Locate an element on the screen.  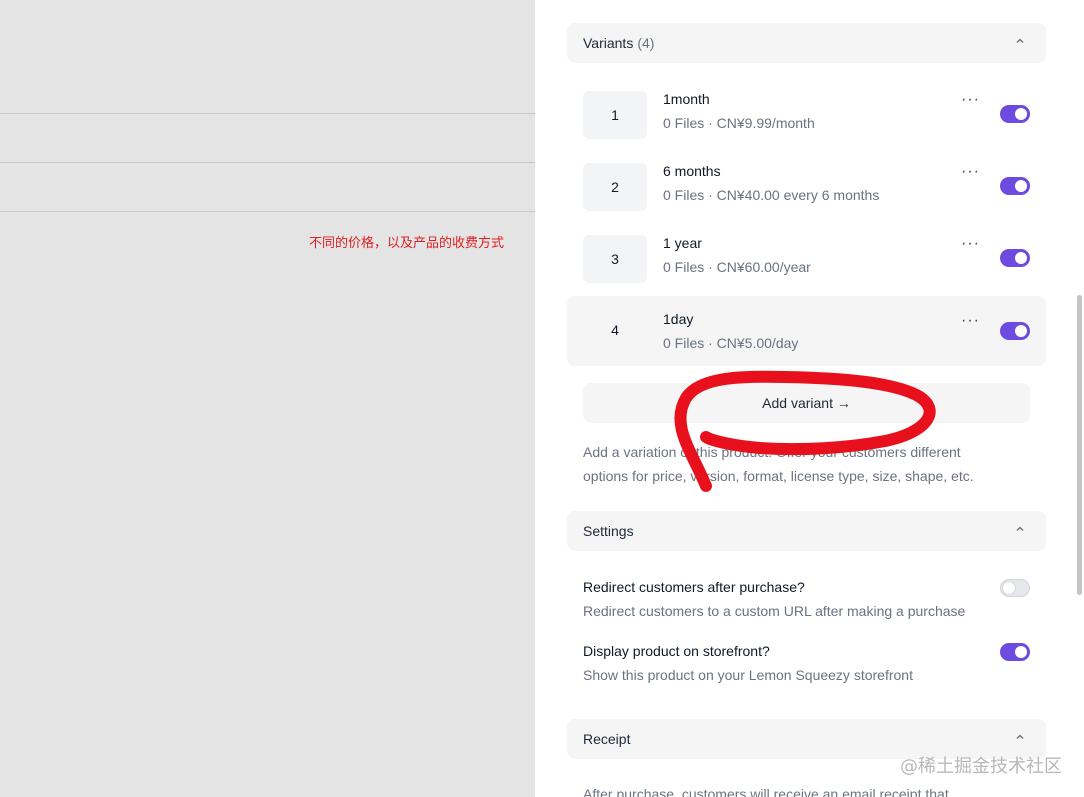
setting-title: Display product on storefront? is located at coordinates (676, 651).